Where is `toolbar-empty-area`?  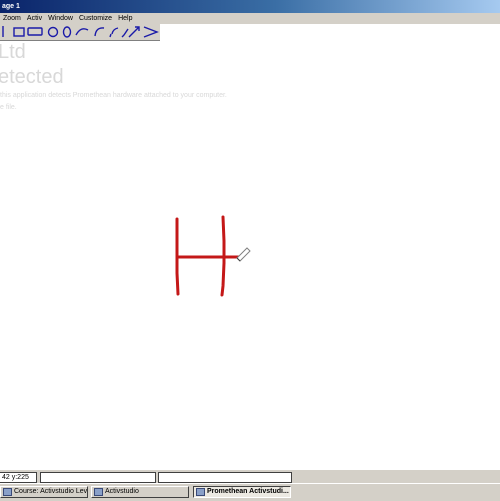 toolbar-empty-area is located at coordinates (330, 32).